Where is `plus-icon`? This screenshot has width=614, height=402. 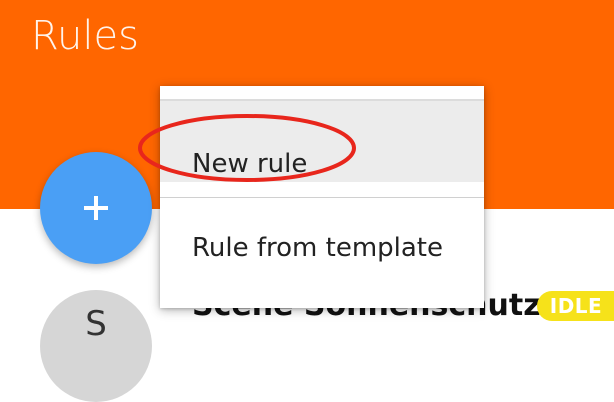 plus-icon is located at coordinates (96, 208).